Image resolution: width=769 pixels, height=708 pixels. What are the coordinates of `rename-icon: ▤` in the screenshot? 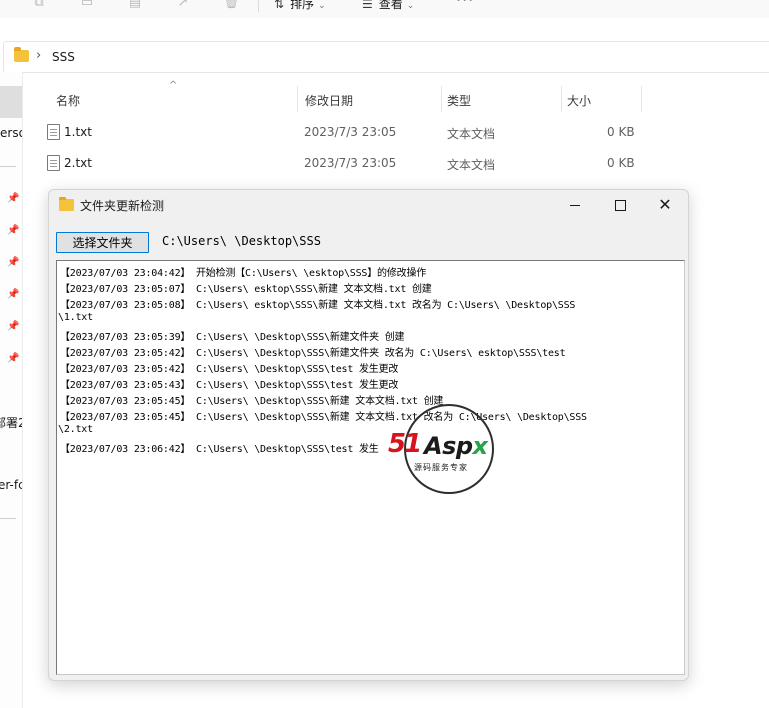 It's located at (135, 5).